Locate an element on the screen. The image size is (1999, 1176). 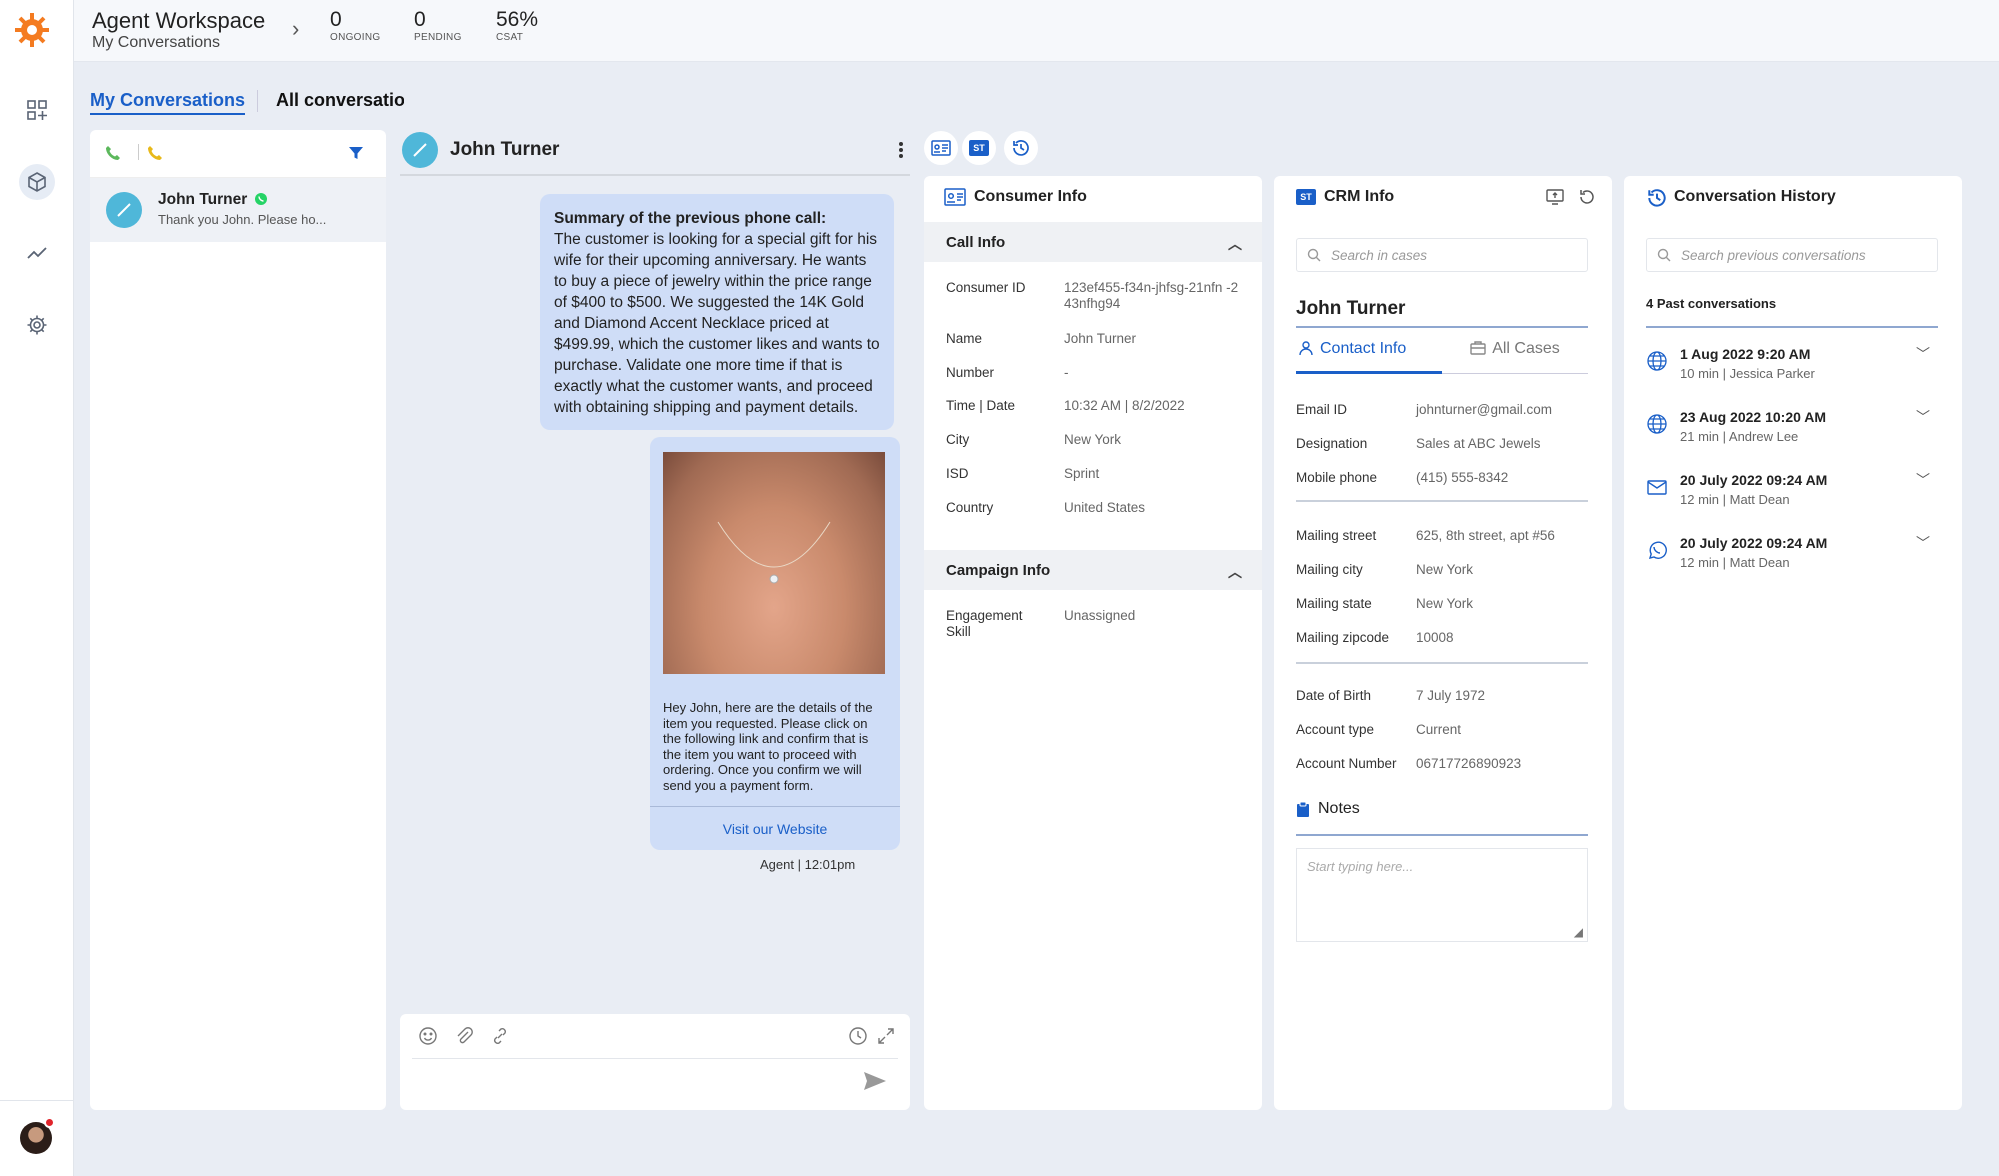
resize-handle-icon: ◢ is located at coordinates (1578, 932).